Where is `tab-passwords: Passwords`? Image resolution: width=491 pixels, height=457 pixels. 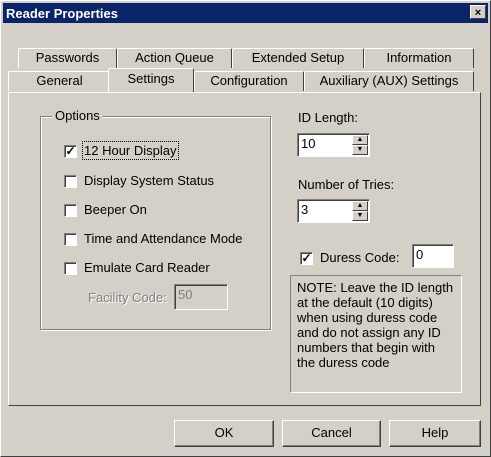 tab-passwords: Passwords is located at coordinates (67, 58).